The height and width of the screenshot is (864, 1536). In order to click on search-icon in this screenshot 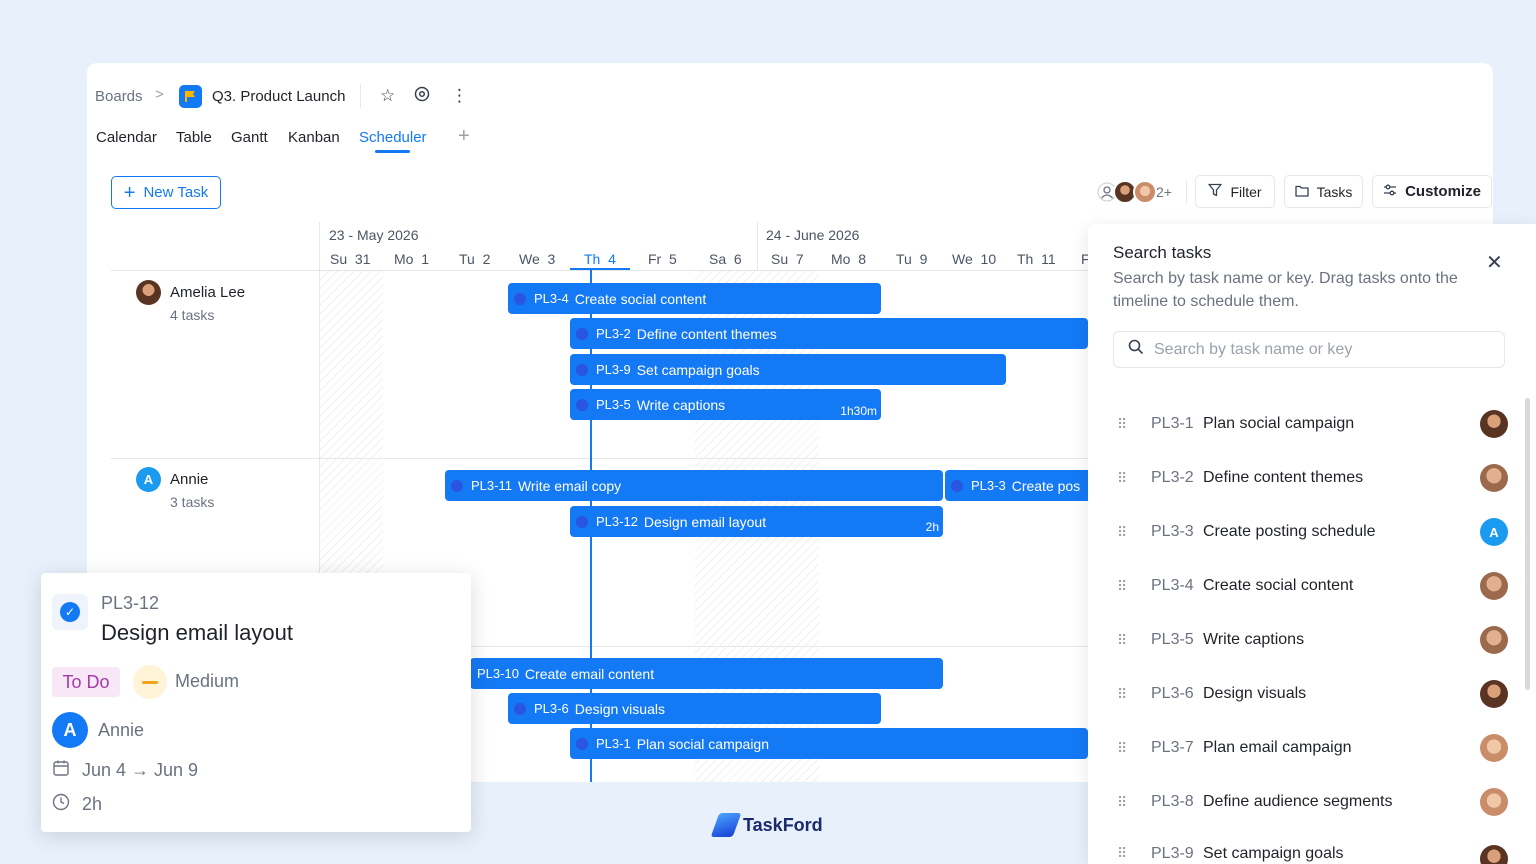, I will do `click(1136, 349)`.